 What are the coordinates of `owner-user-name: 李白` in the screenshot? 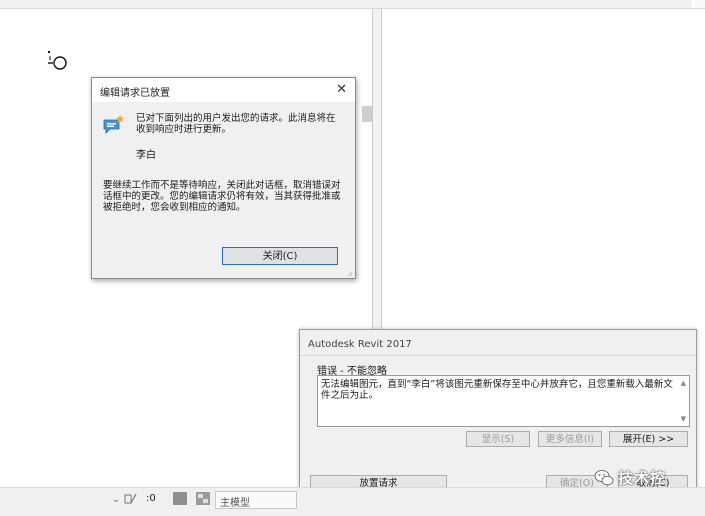 It's located at (146, 155).